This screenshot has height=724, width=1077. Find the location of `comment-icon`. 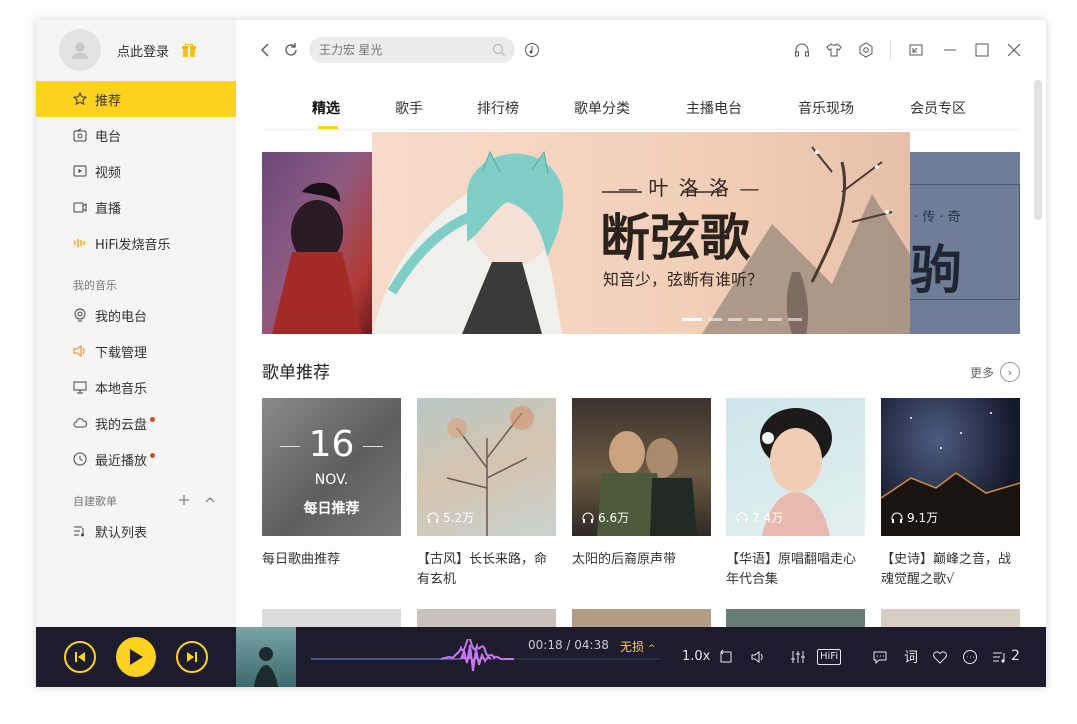

comment-icon is located at coordinates (880, 657).